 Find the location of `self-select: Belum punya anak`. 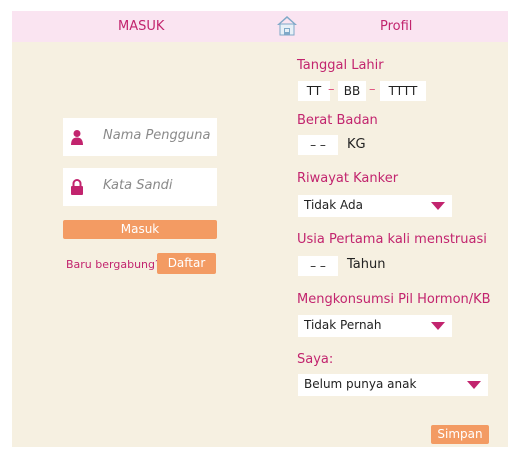

self-select: Belum punya anak is located at coordinates (393, 385).